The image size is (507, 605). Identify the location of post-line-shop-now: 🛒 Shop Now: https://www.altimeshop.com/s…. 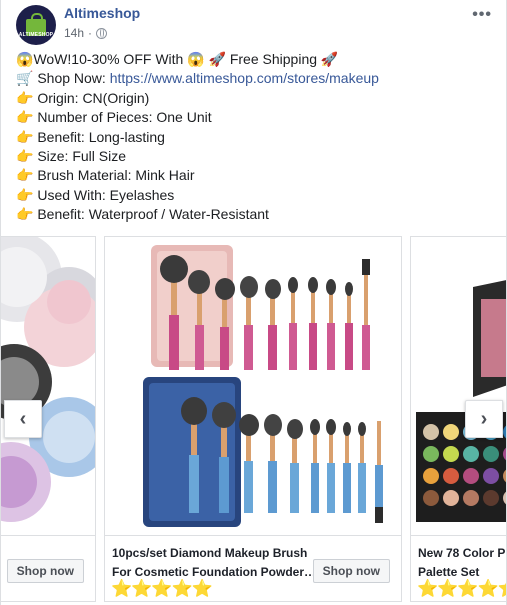
(197, 78).